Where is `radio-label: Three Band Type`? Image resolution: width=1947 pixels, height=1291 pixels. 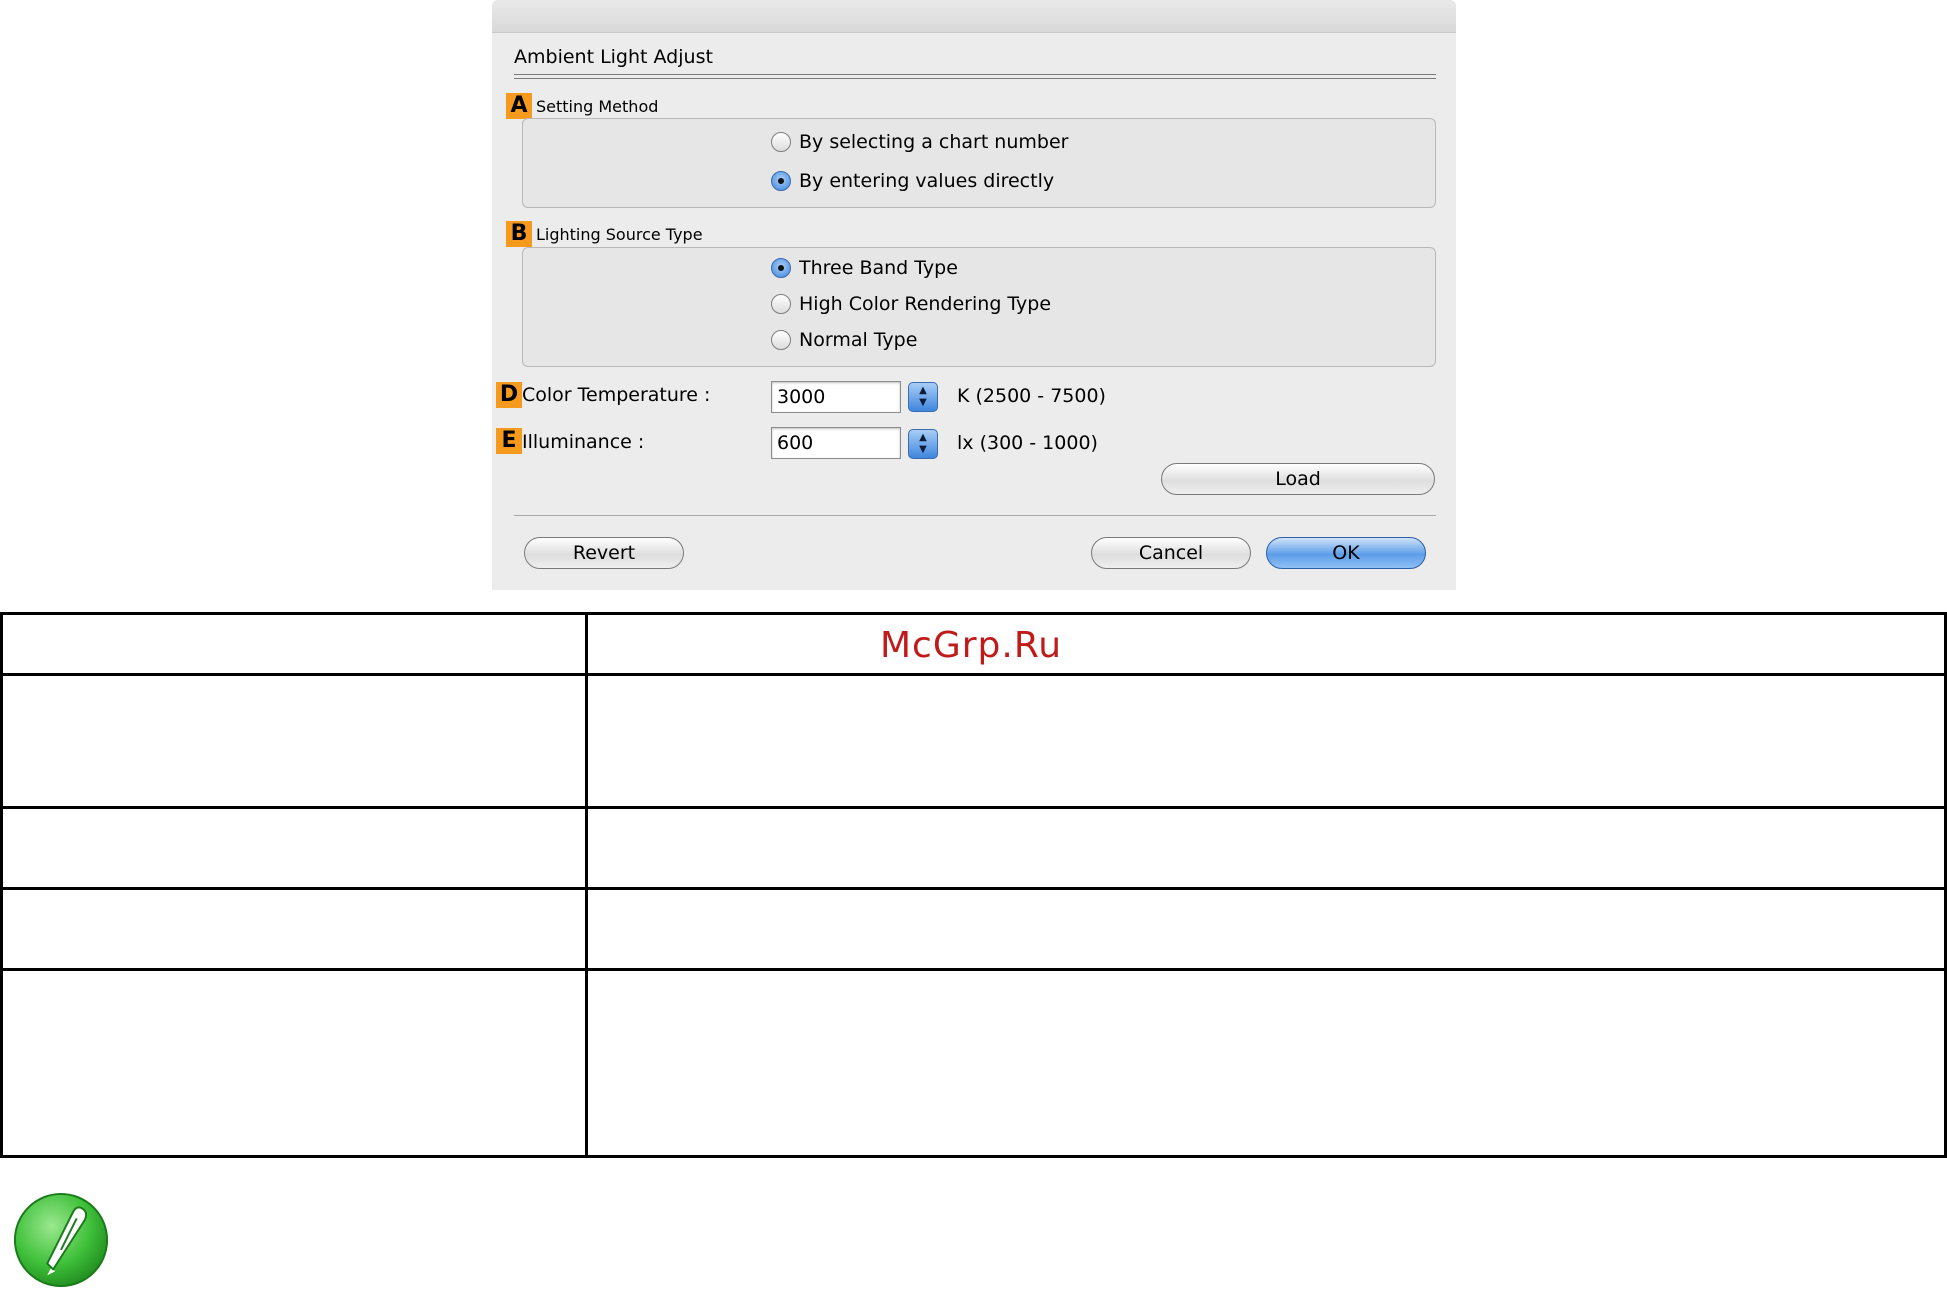 radio-label: Three Band Type is located at coordinates (878, 268).